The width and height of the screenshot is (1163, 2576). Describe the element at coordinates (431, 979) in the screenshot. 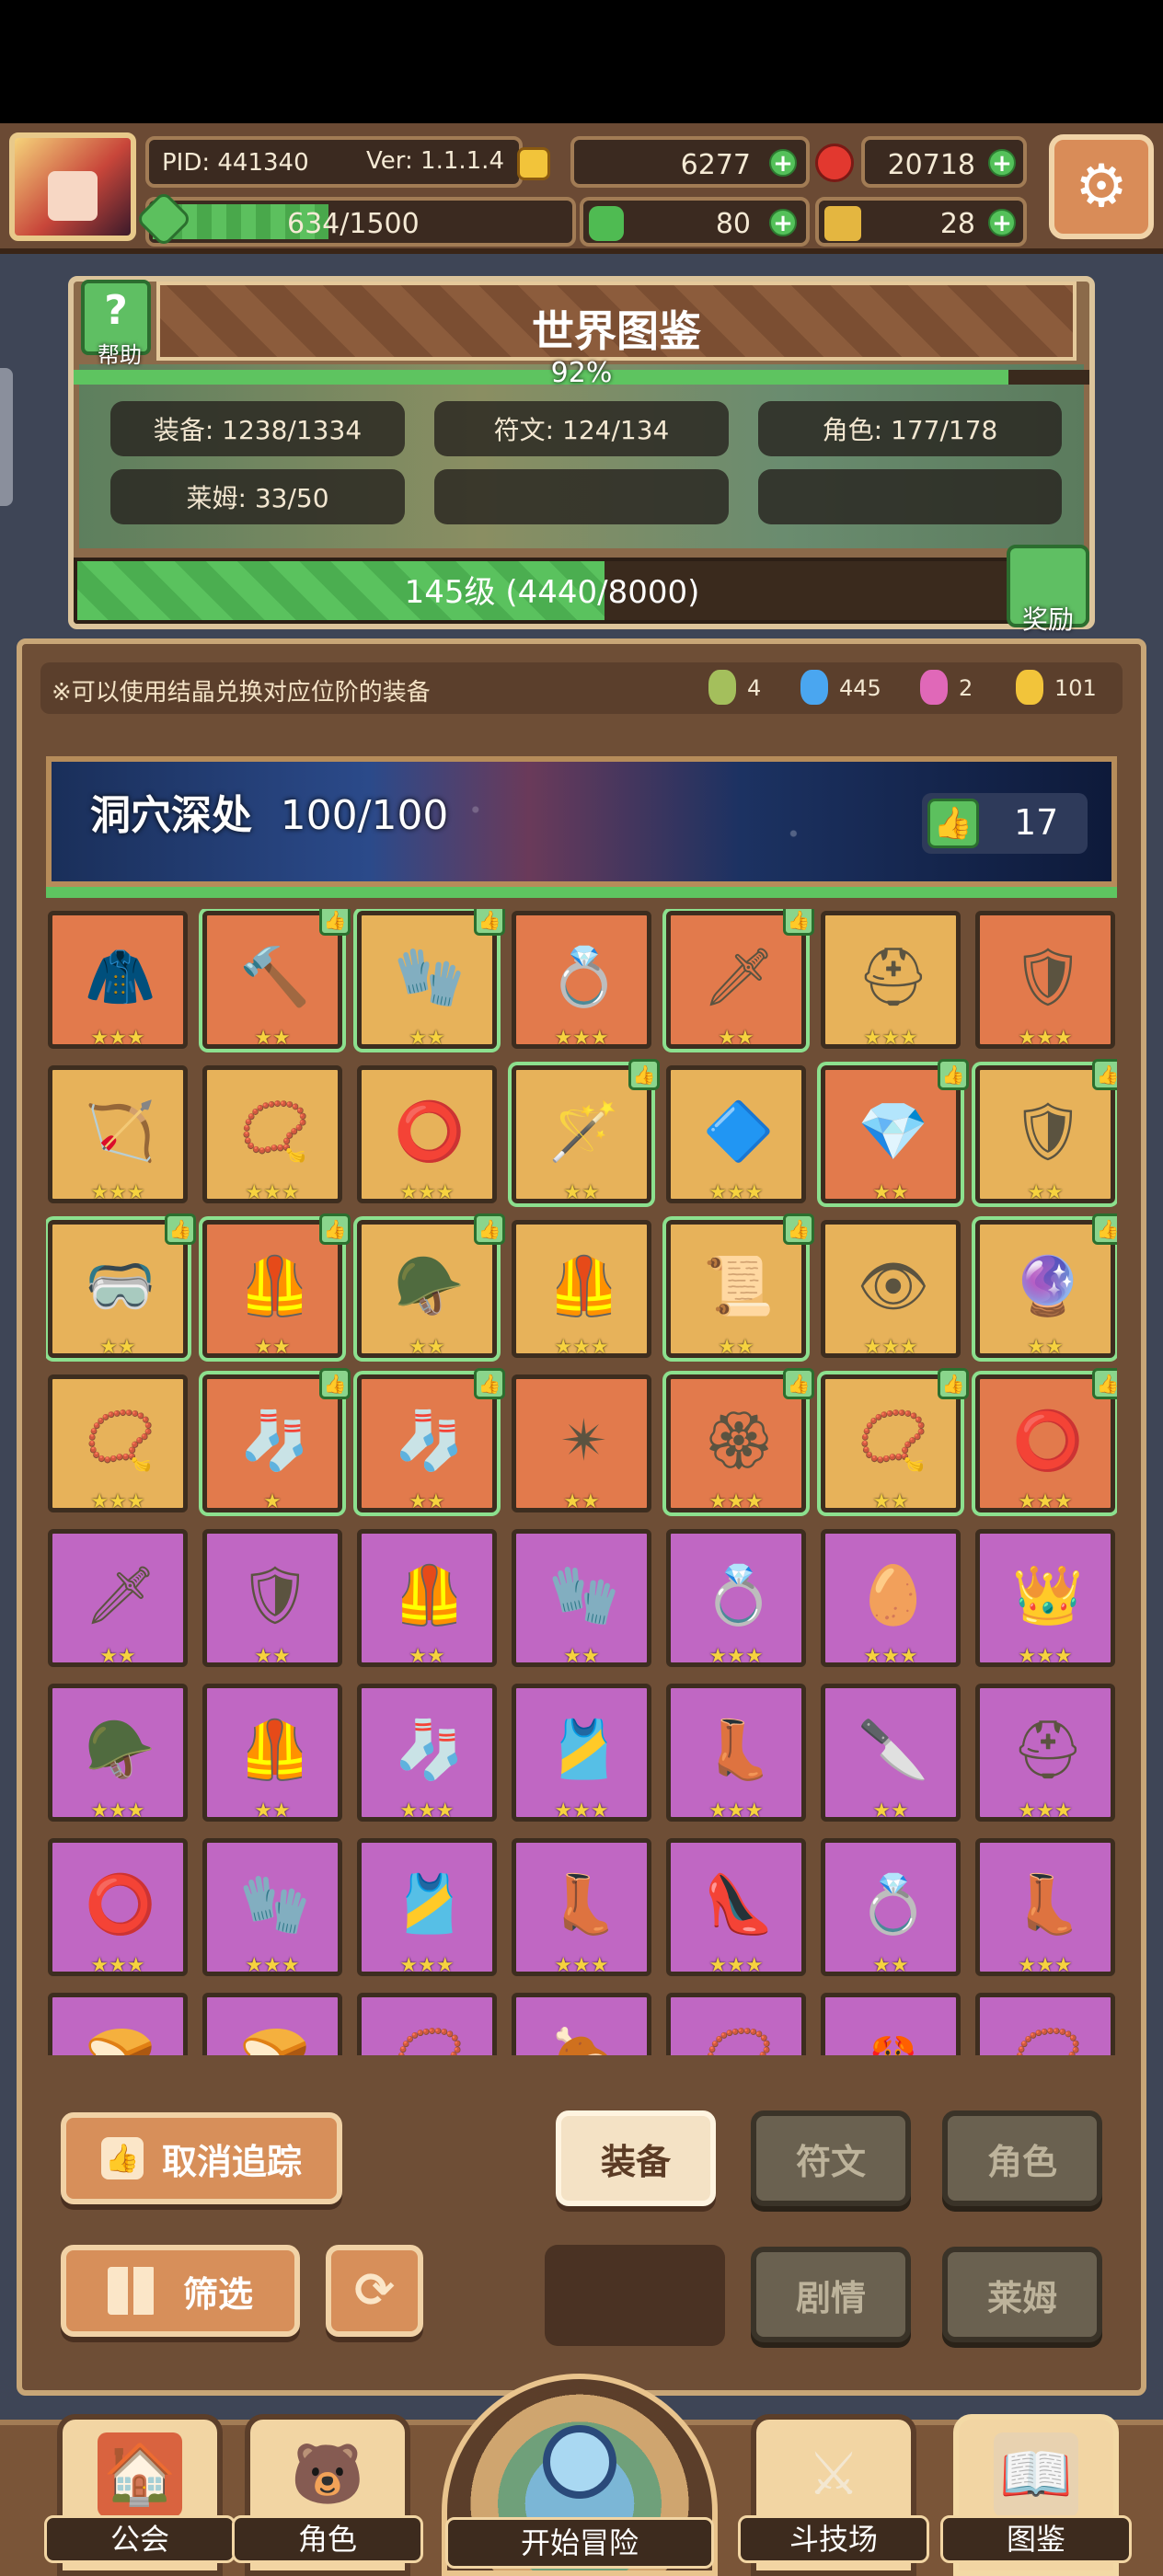

I see `equipment-item: 🧤 ★★ 👍` at that location.